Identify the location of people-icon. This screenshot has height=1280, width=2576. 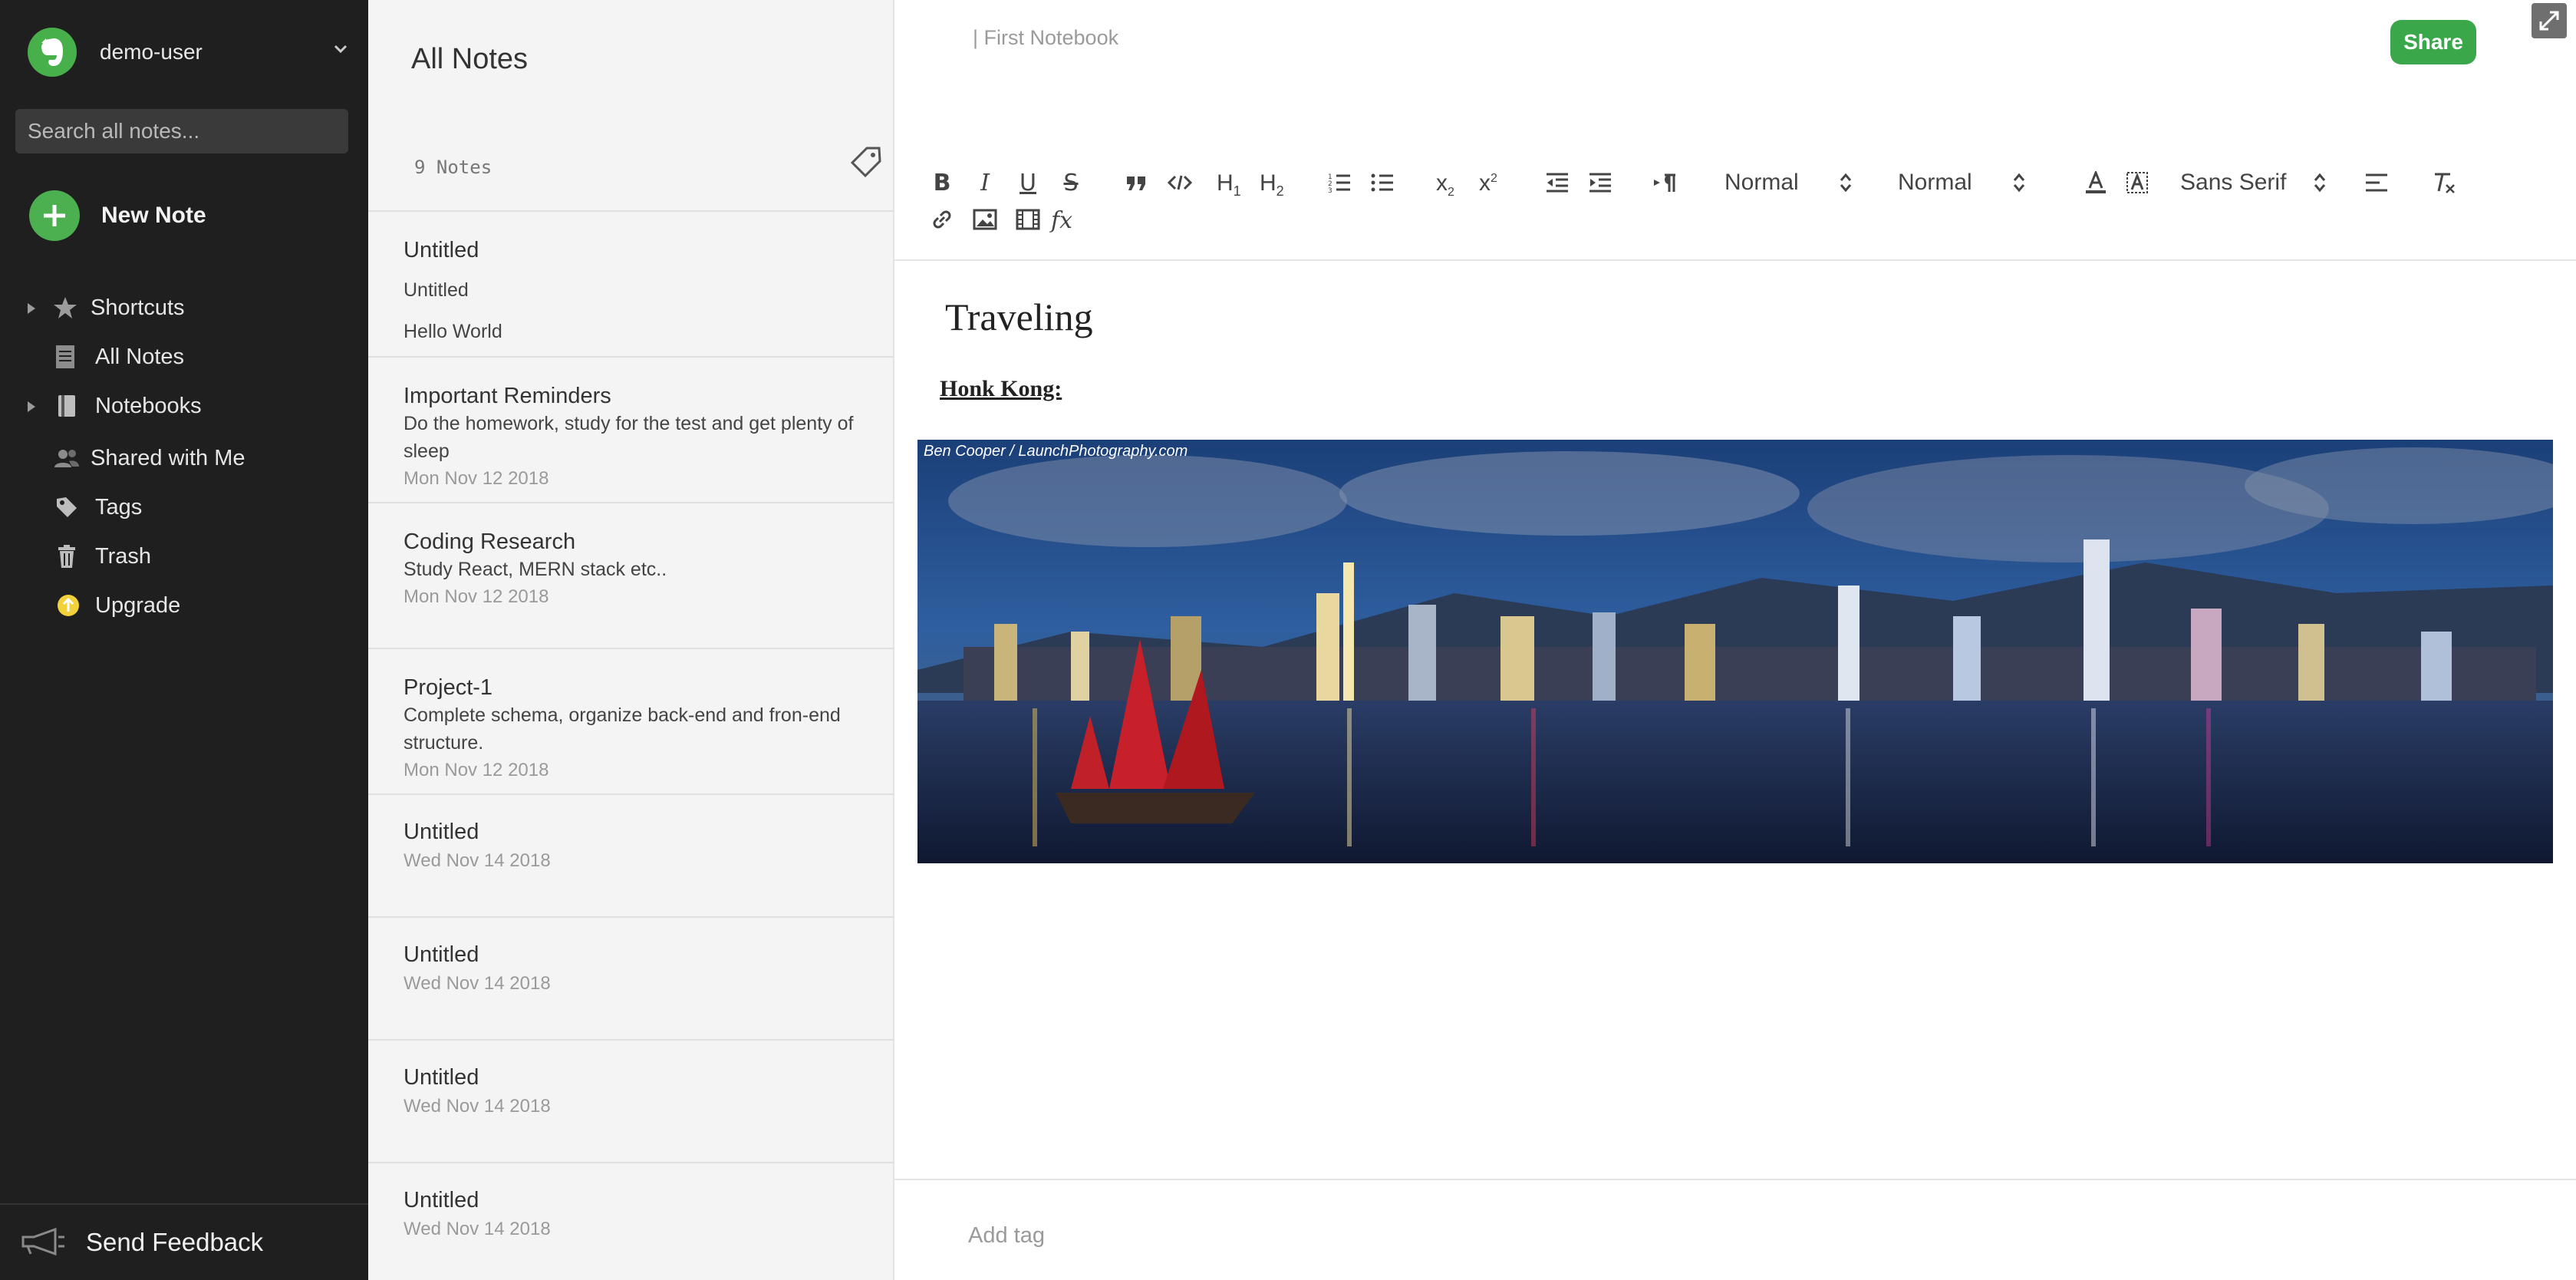
(67, 458).